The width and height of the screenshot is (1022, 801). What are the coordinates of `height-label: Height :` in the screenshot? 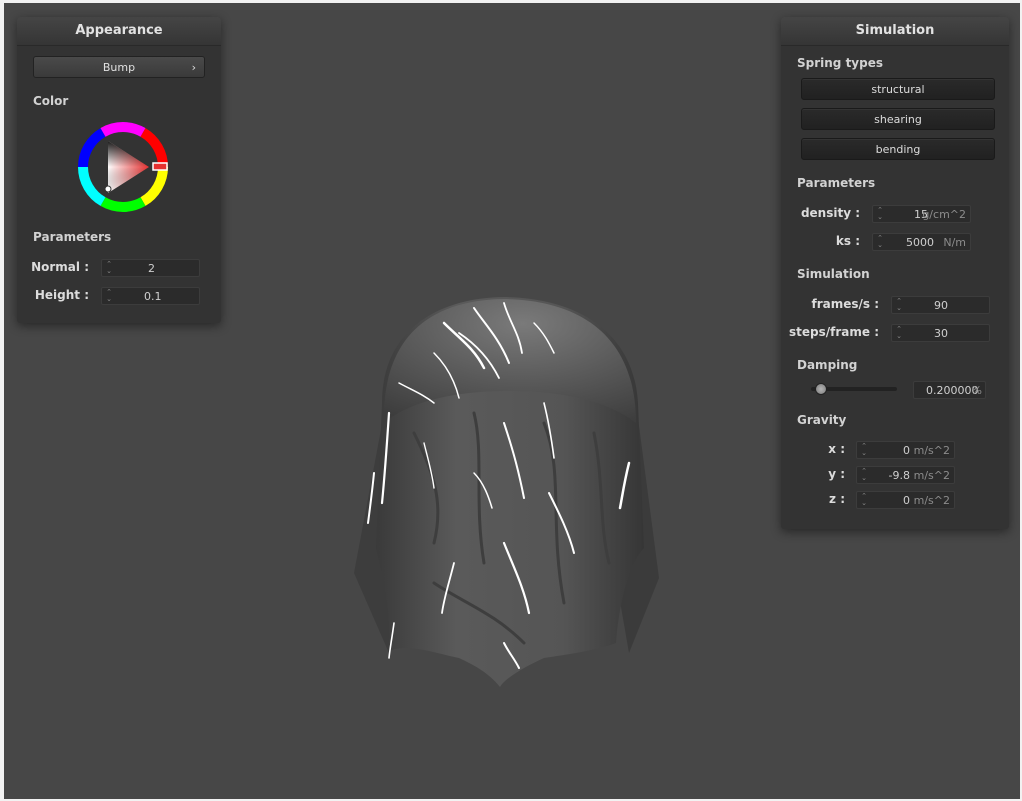 It's located at (61, 295).